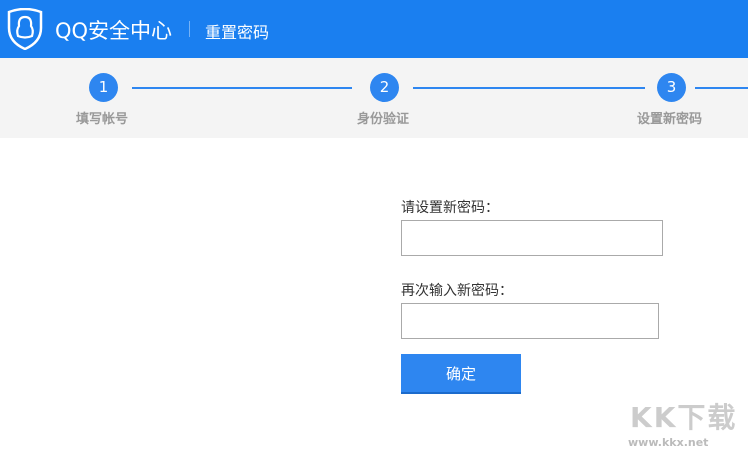 The width and height of the screenshot is (748, 451). Describe the element at coordinates (684, 417) in the screenshot. I see `watermark-logo: KK下载` at that location.